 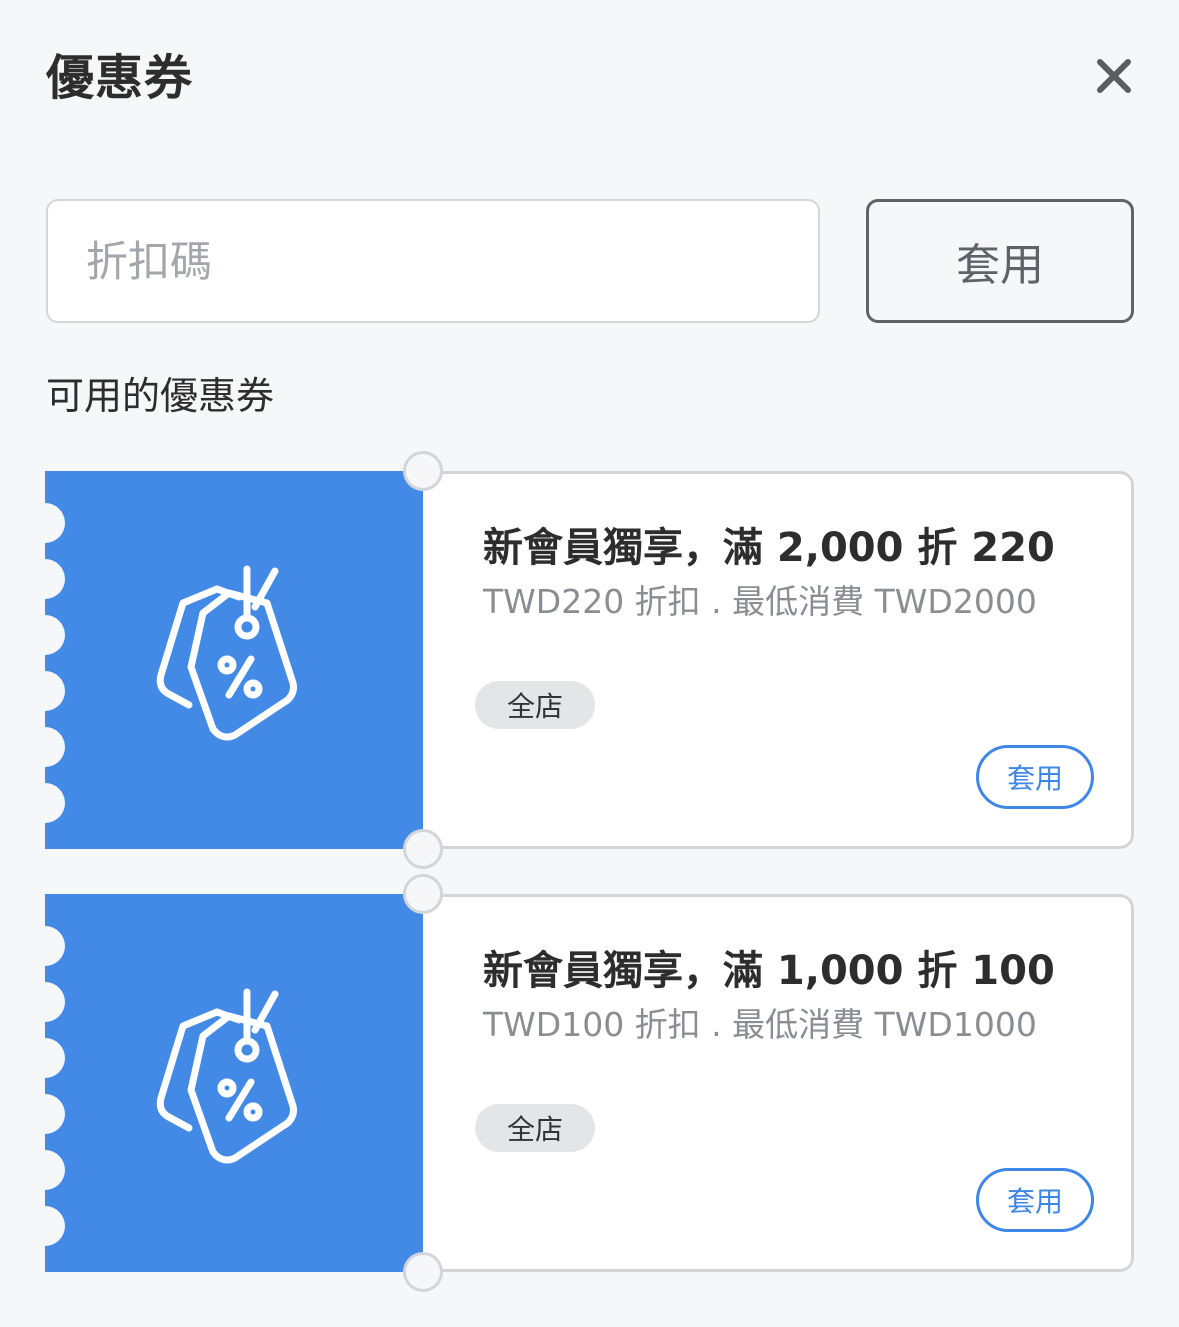 What do you see at coordinates (1000, 261) in the screenshot?
I see `apply-code-button: 套用` at bounding box center [1000, 261].